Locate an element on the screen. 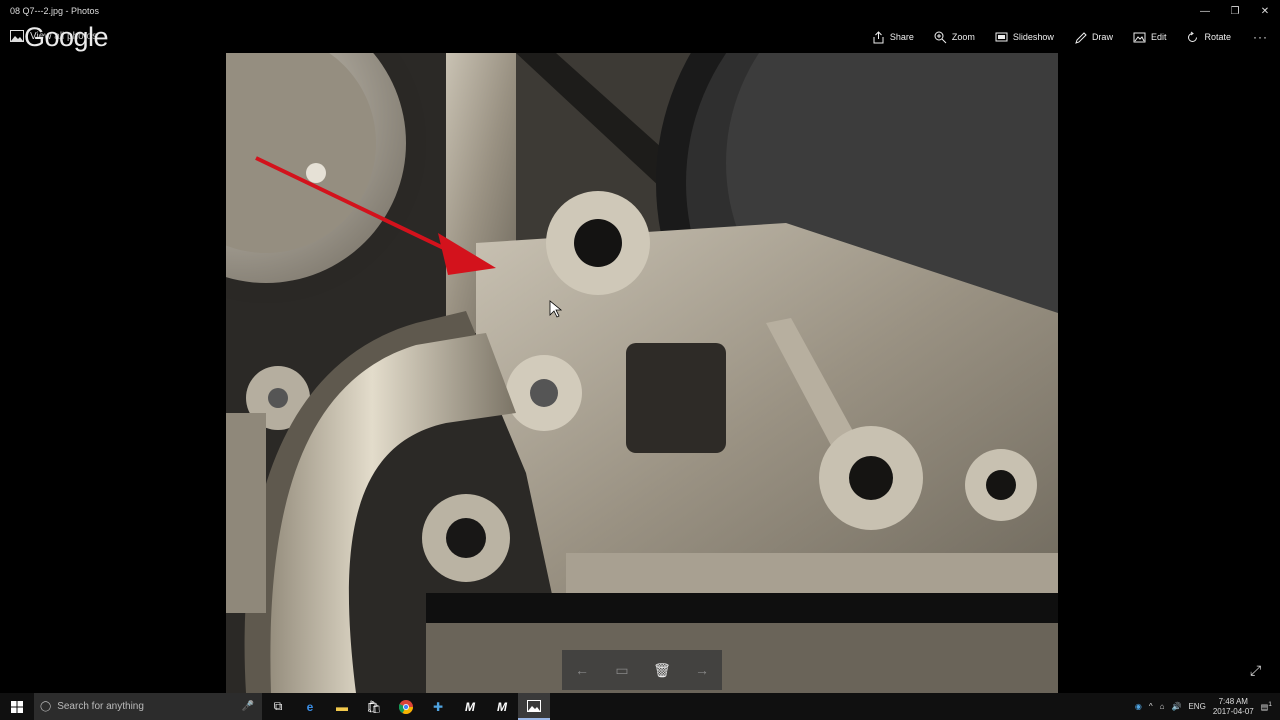 The width and height of the screenshot is (1280, 720). store-icon: 🛍 is located at coordinates (374, 706).